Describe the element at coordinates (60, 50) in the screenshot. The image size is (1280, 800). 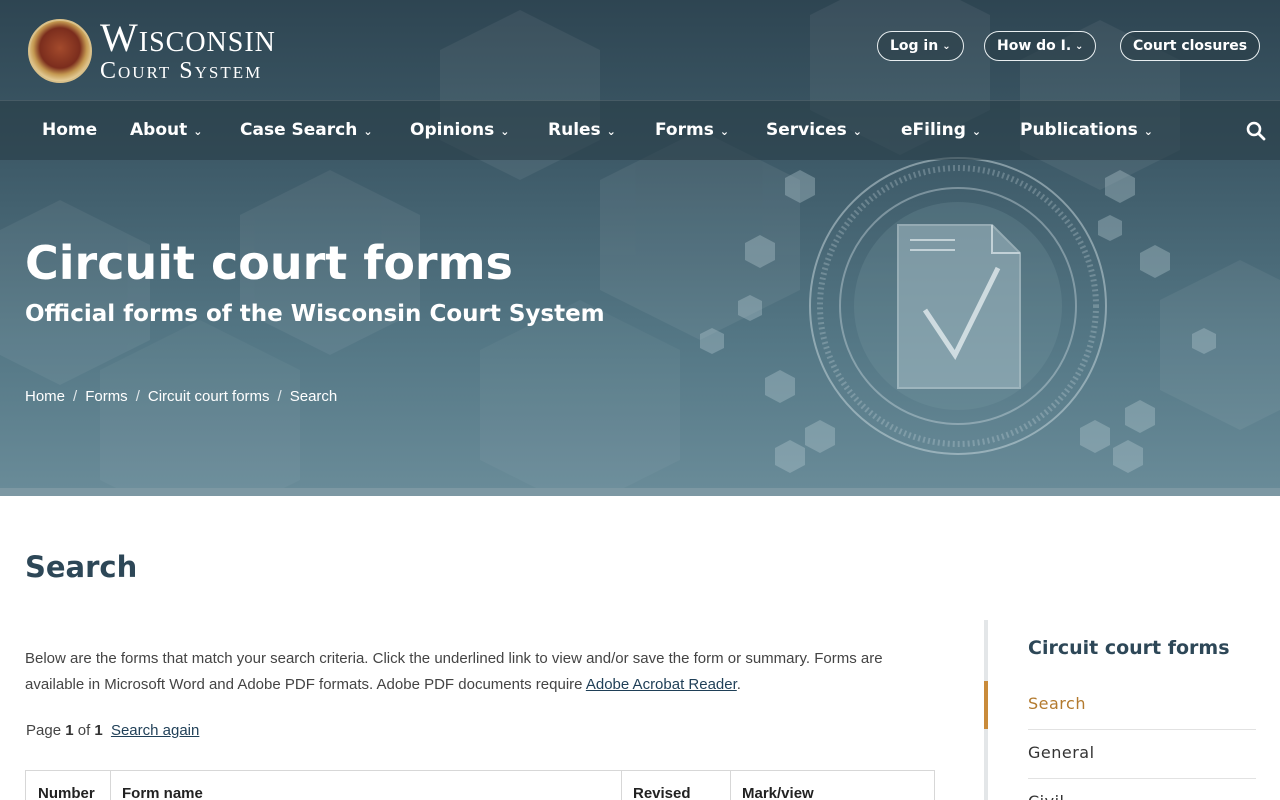
I see `court-seal-icon` at that location.